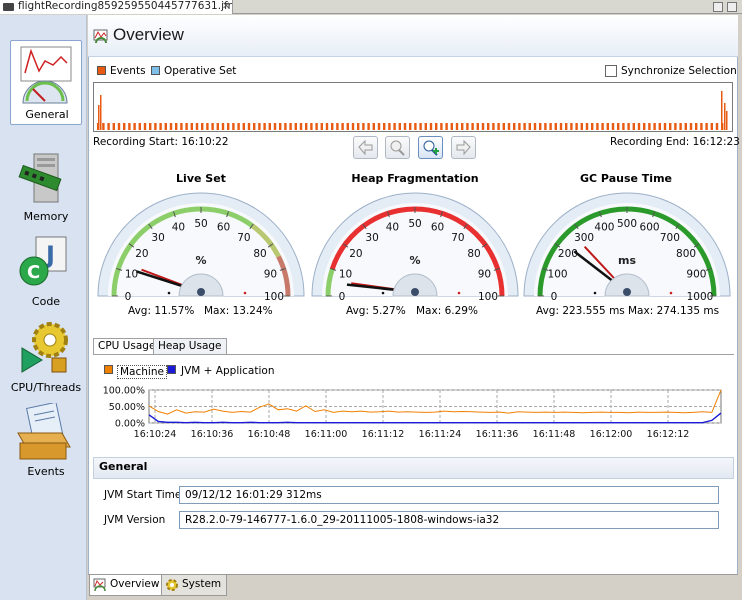 This screenshot has width=742, height=600. I want to click on gear-icon, so click(172, 585).